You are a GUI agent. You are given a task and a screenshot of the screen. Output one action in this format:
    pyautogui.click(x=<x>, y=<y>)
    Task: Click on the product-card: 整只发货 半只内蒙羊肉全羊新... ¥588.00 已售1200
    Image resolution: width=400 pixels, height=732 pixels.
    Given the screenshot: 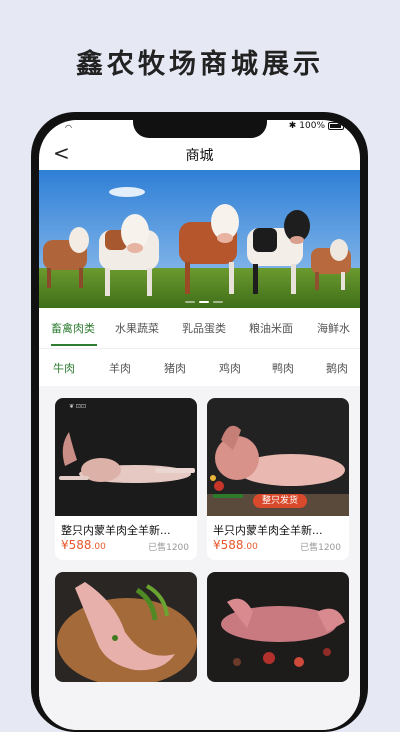 What is the action you would take?
    pyautogui.click(x=278, y=479)
    